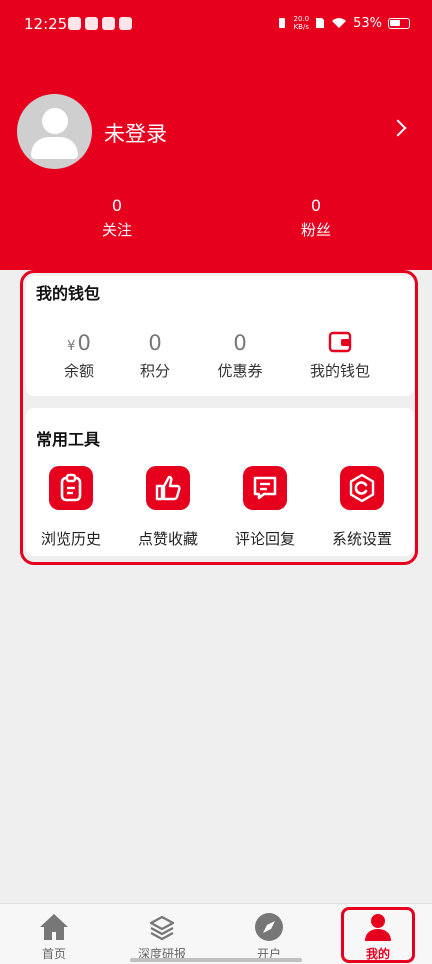 This screenshot has width=432, height=964. I want to click on tab-open-account: 开户, so click(269, 937).